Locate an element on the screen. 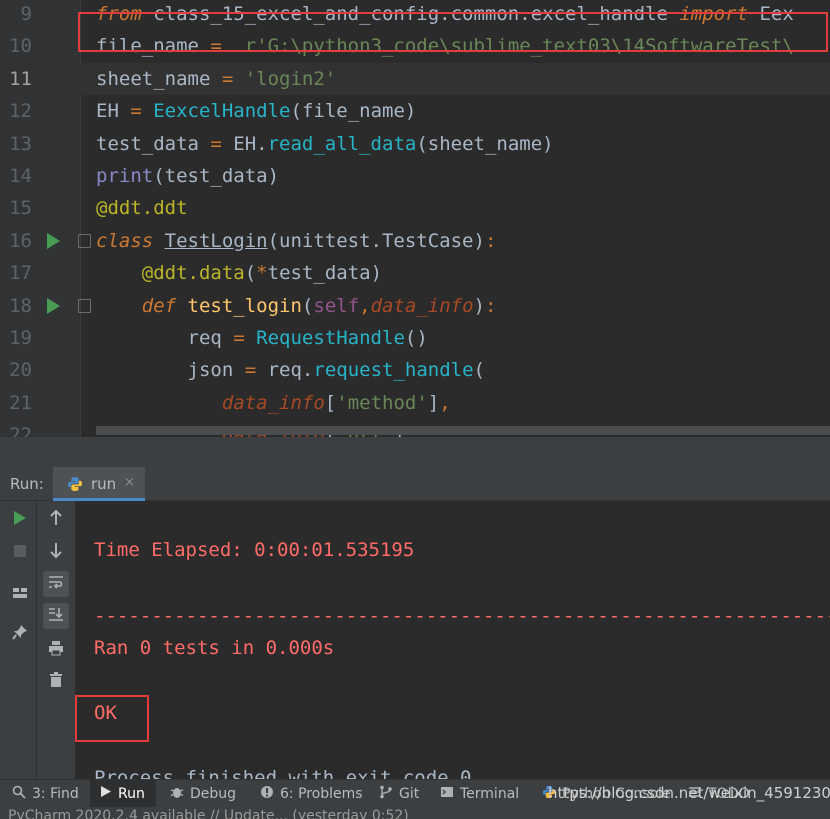  code-text: class TestLogin(unittest.TestCase): is located at coordinates (296, 240).